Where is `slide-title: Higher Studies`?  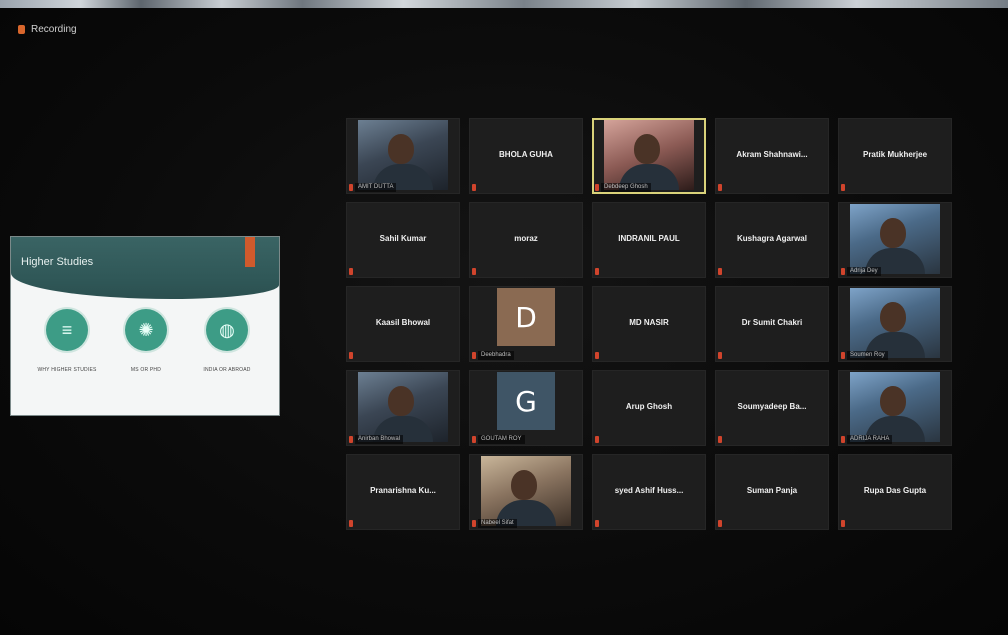
slide-title: Higher Studies is located at coordinates (57, 262).